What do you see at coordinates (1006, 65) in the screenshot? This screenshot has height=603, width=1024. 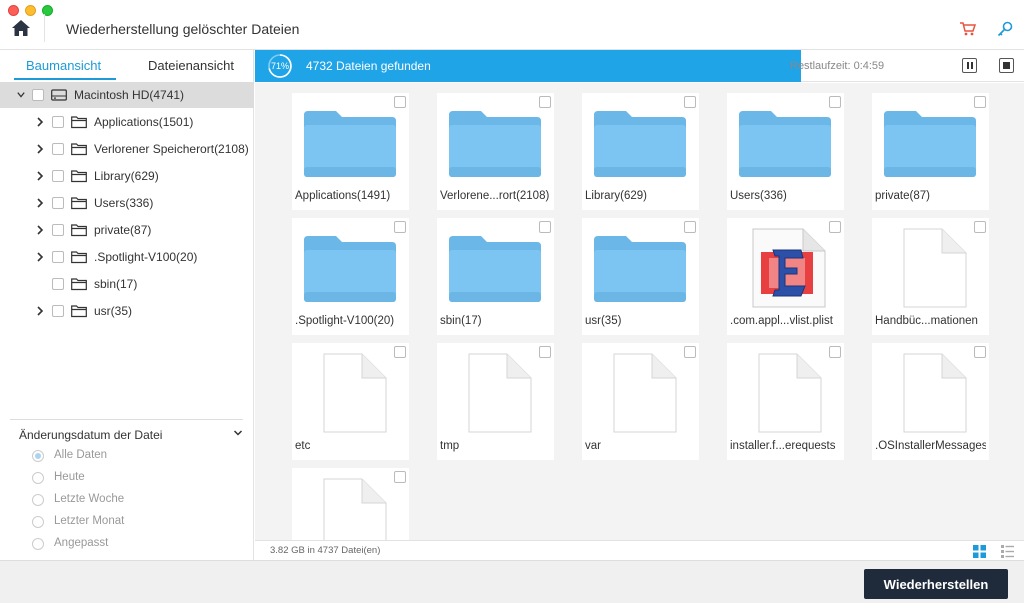 I see `stop-button` at bounding box center [1006, 65].